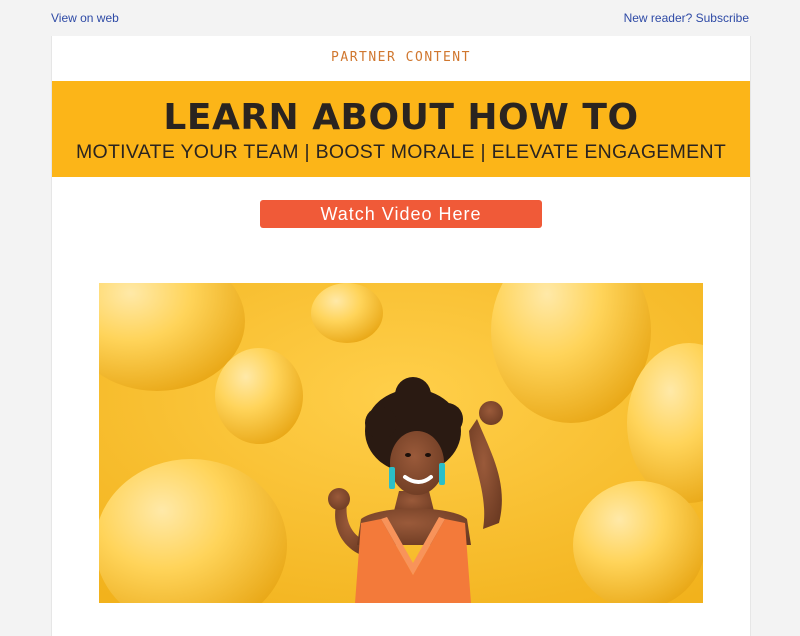 The height and width of the screenshot is (636, 800). Describe the element at coordinates (85, 18) in the screenshot. I see `view-on-web-link: View on web` at that location.